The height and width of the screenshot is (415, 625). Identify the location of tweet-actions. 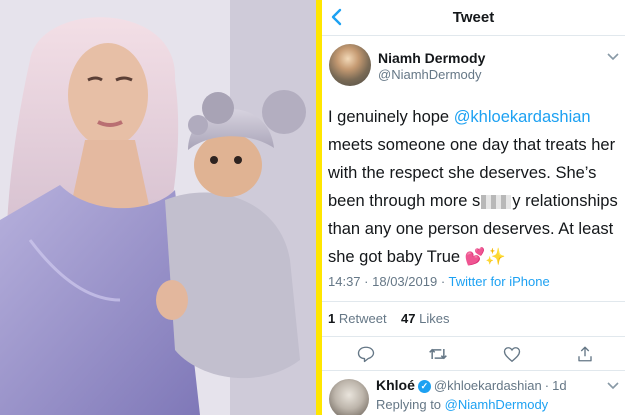
(473, 354).